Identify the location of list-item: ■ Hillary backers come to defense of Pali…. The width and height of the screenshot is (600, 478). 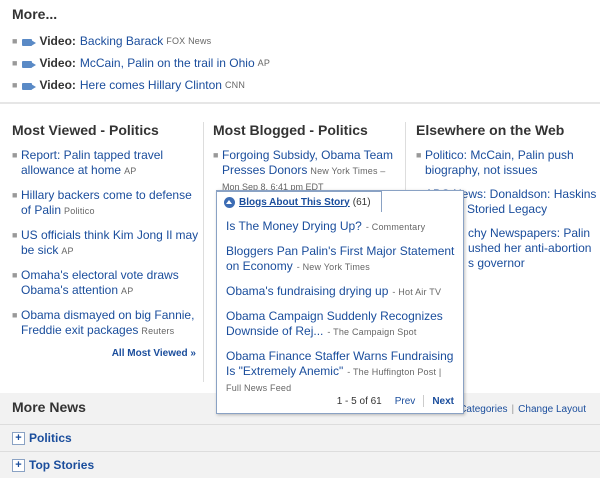
(102, 202).